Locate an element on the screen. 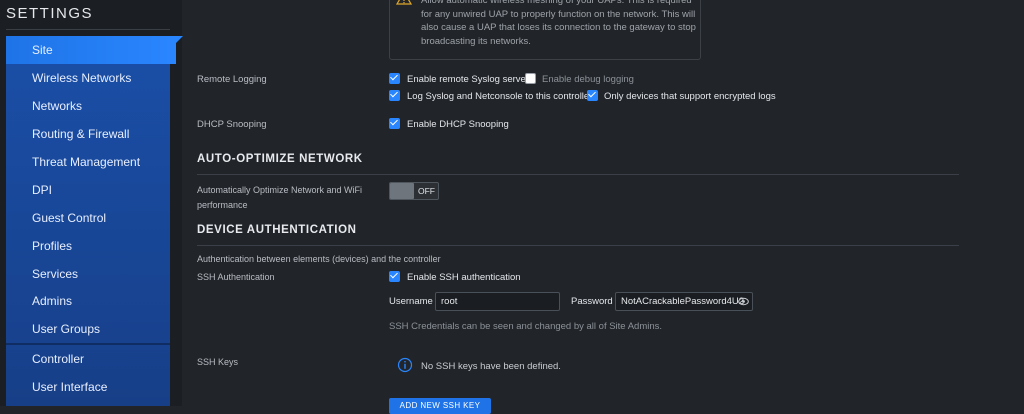  info-circle-icon is located at coordinates (405, 365).